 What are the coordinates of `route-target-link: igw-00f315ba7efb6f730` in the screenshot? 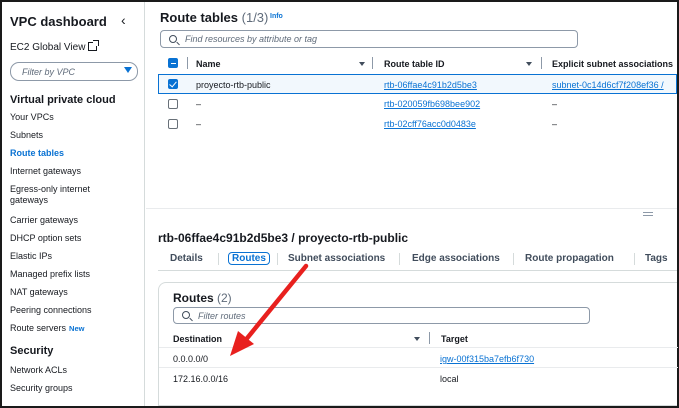 It's located at (487, 359).